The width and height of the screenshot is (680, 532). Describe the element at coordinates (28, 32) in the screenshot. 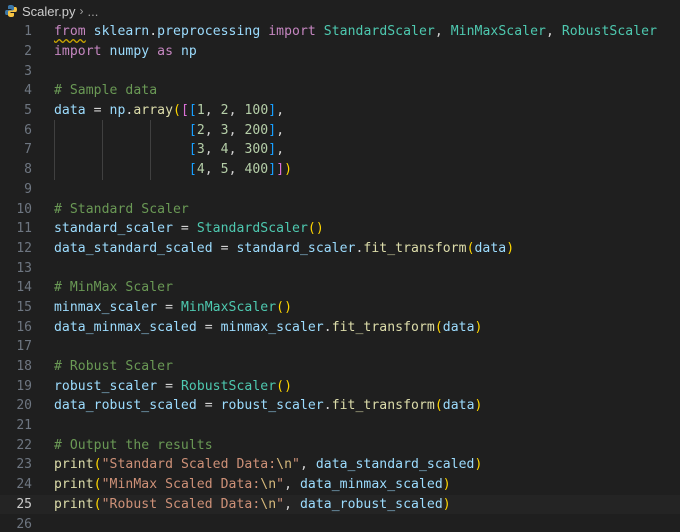

I see `line-number: 1` at that location.